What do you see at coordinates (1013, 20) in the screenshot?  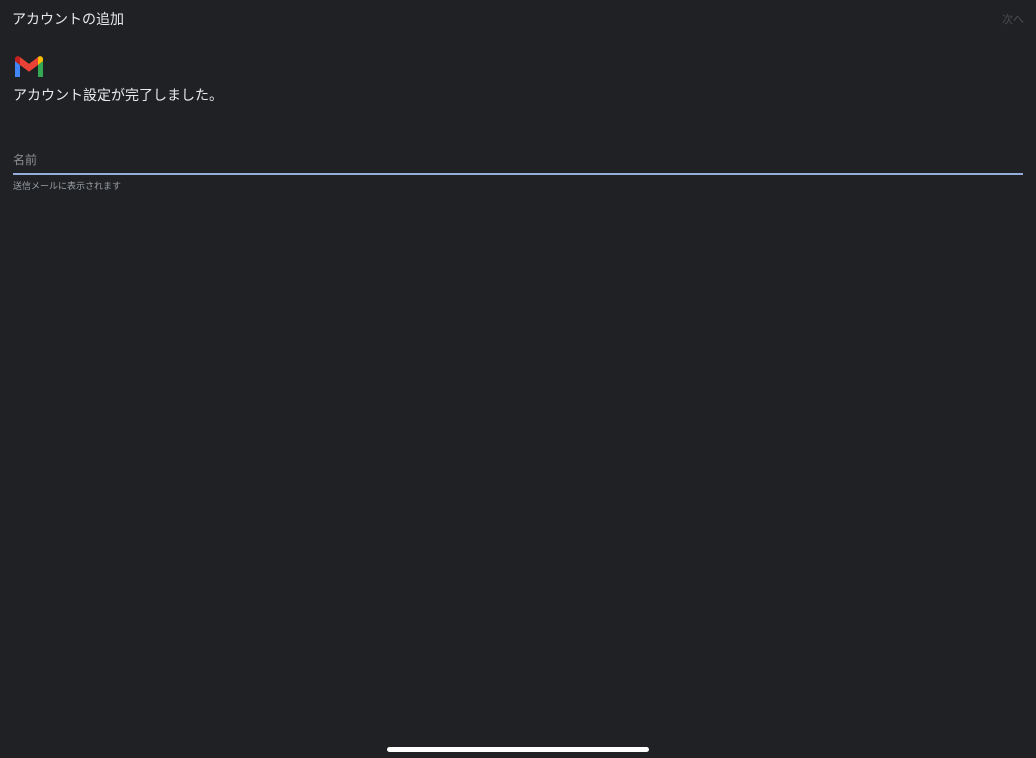 I see `next-button: 次へ` at bounding box center [1013, 20].